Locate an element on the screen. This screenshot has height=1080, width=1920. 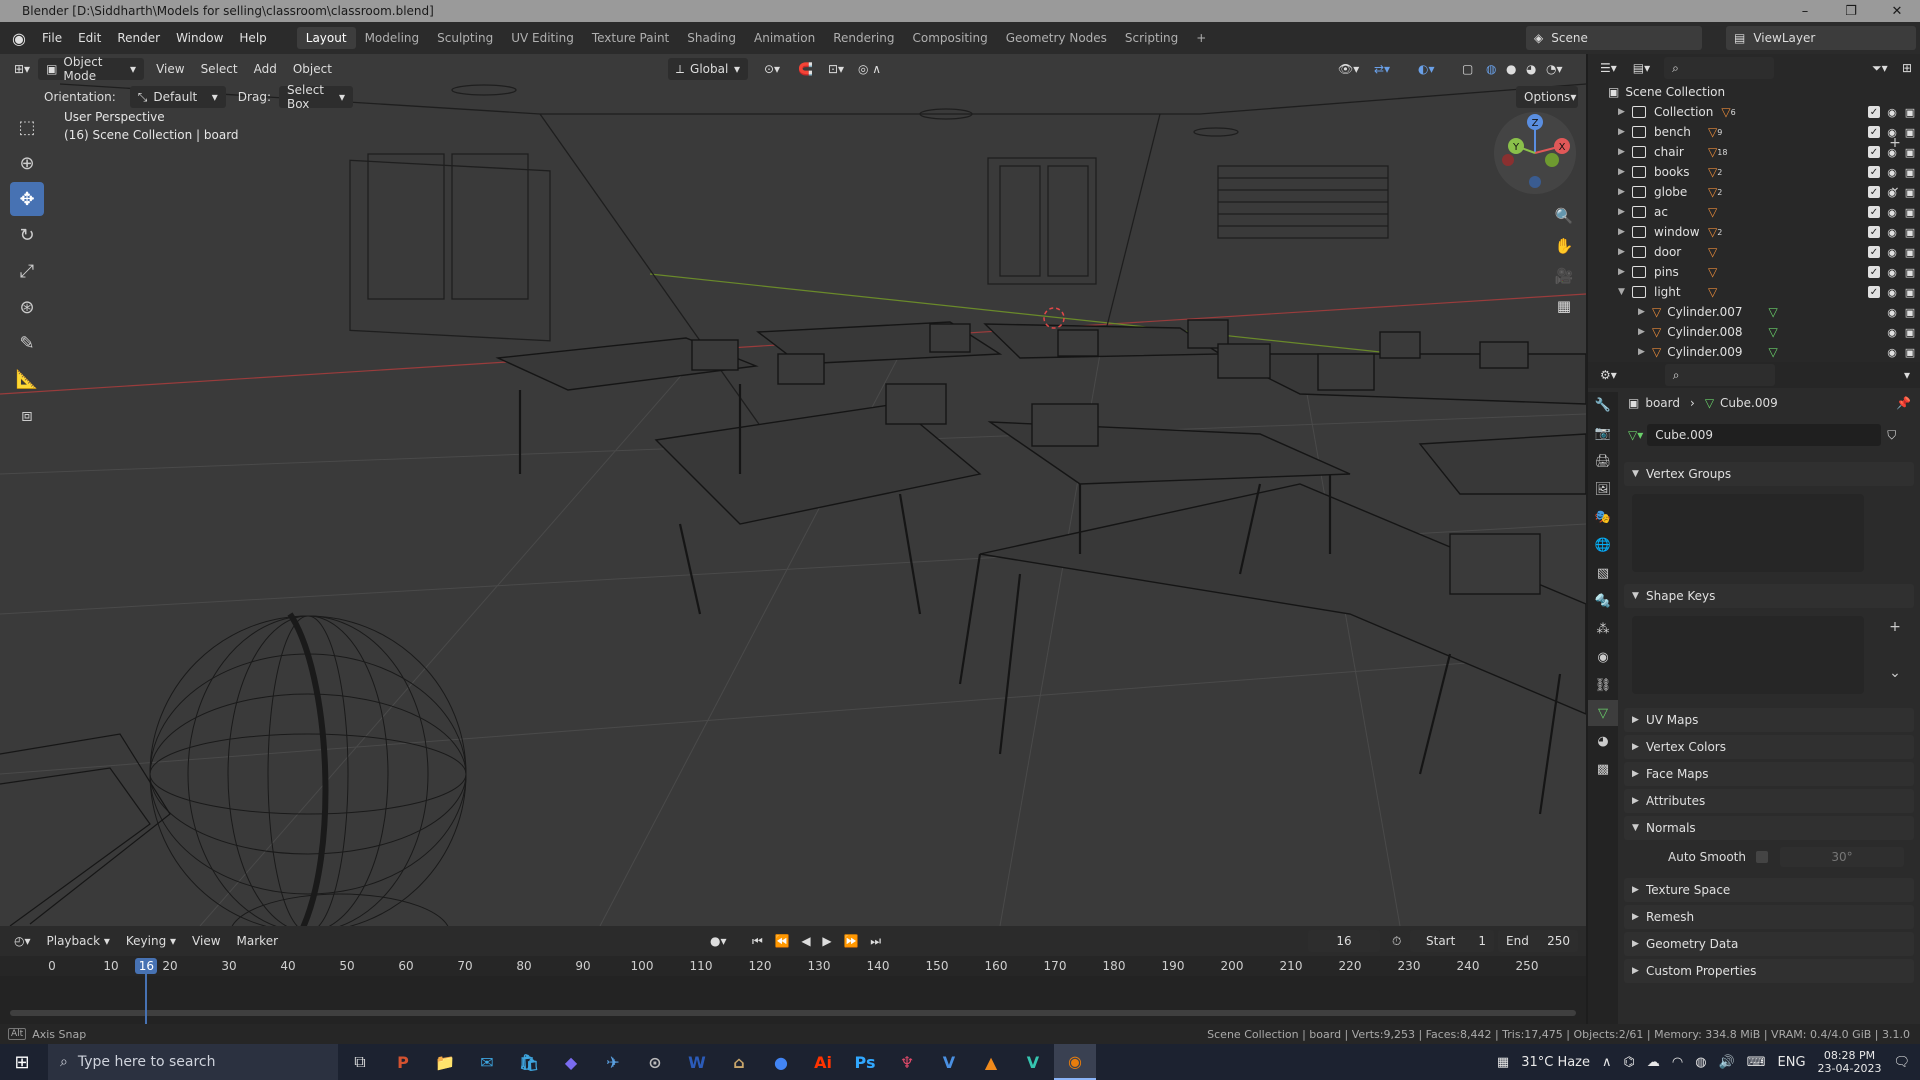
panel-texture-space: ▶ Texture Space is located at coordinates (1769, 890).